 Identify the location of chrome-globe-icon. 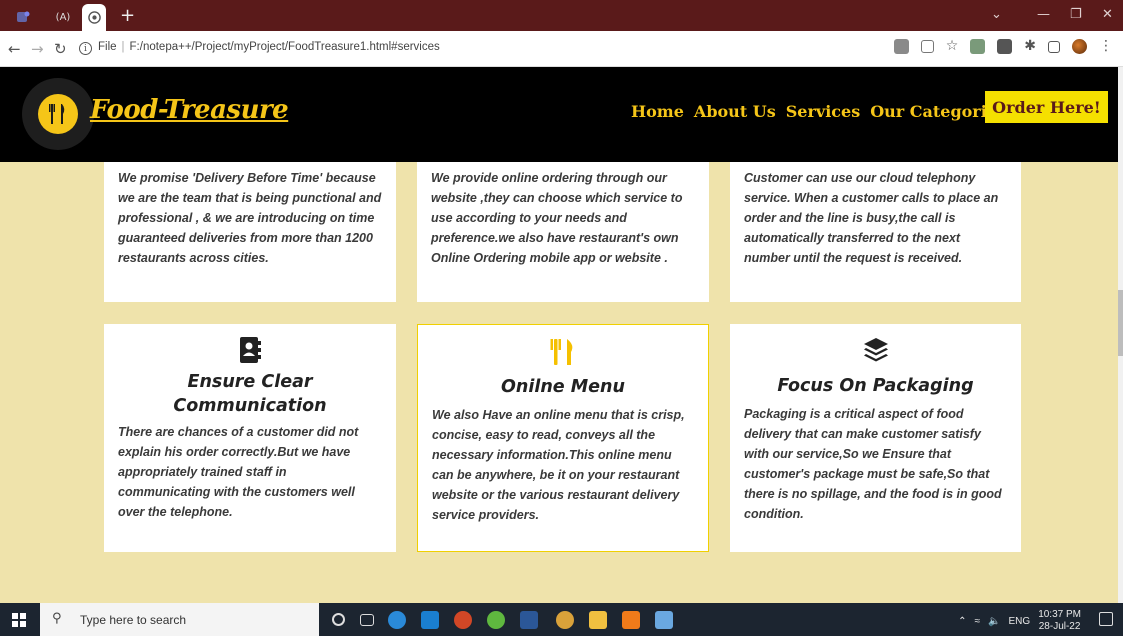
(94, 17).